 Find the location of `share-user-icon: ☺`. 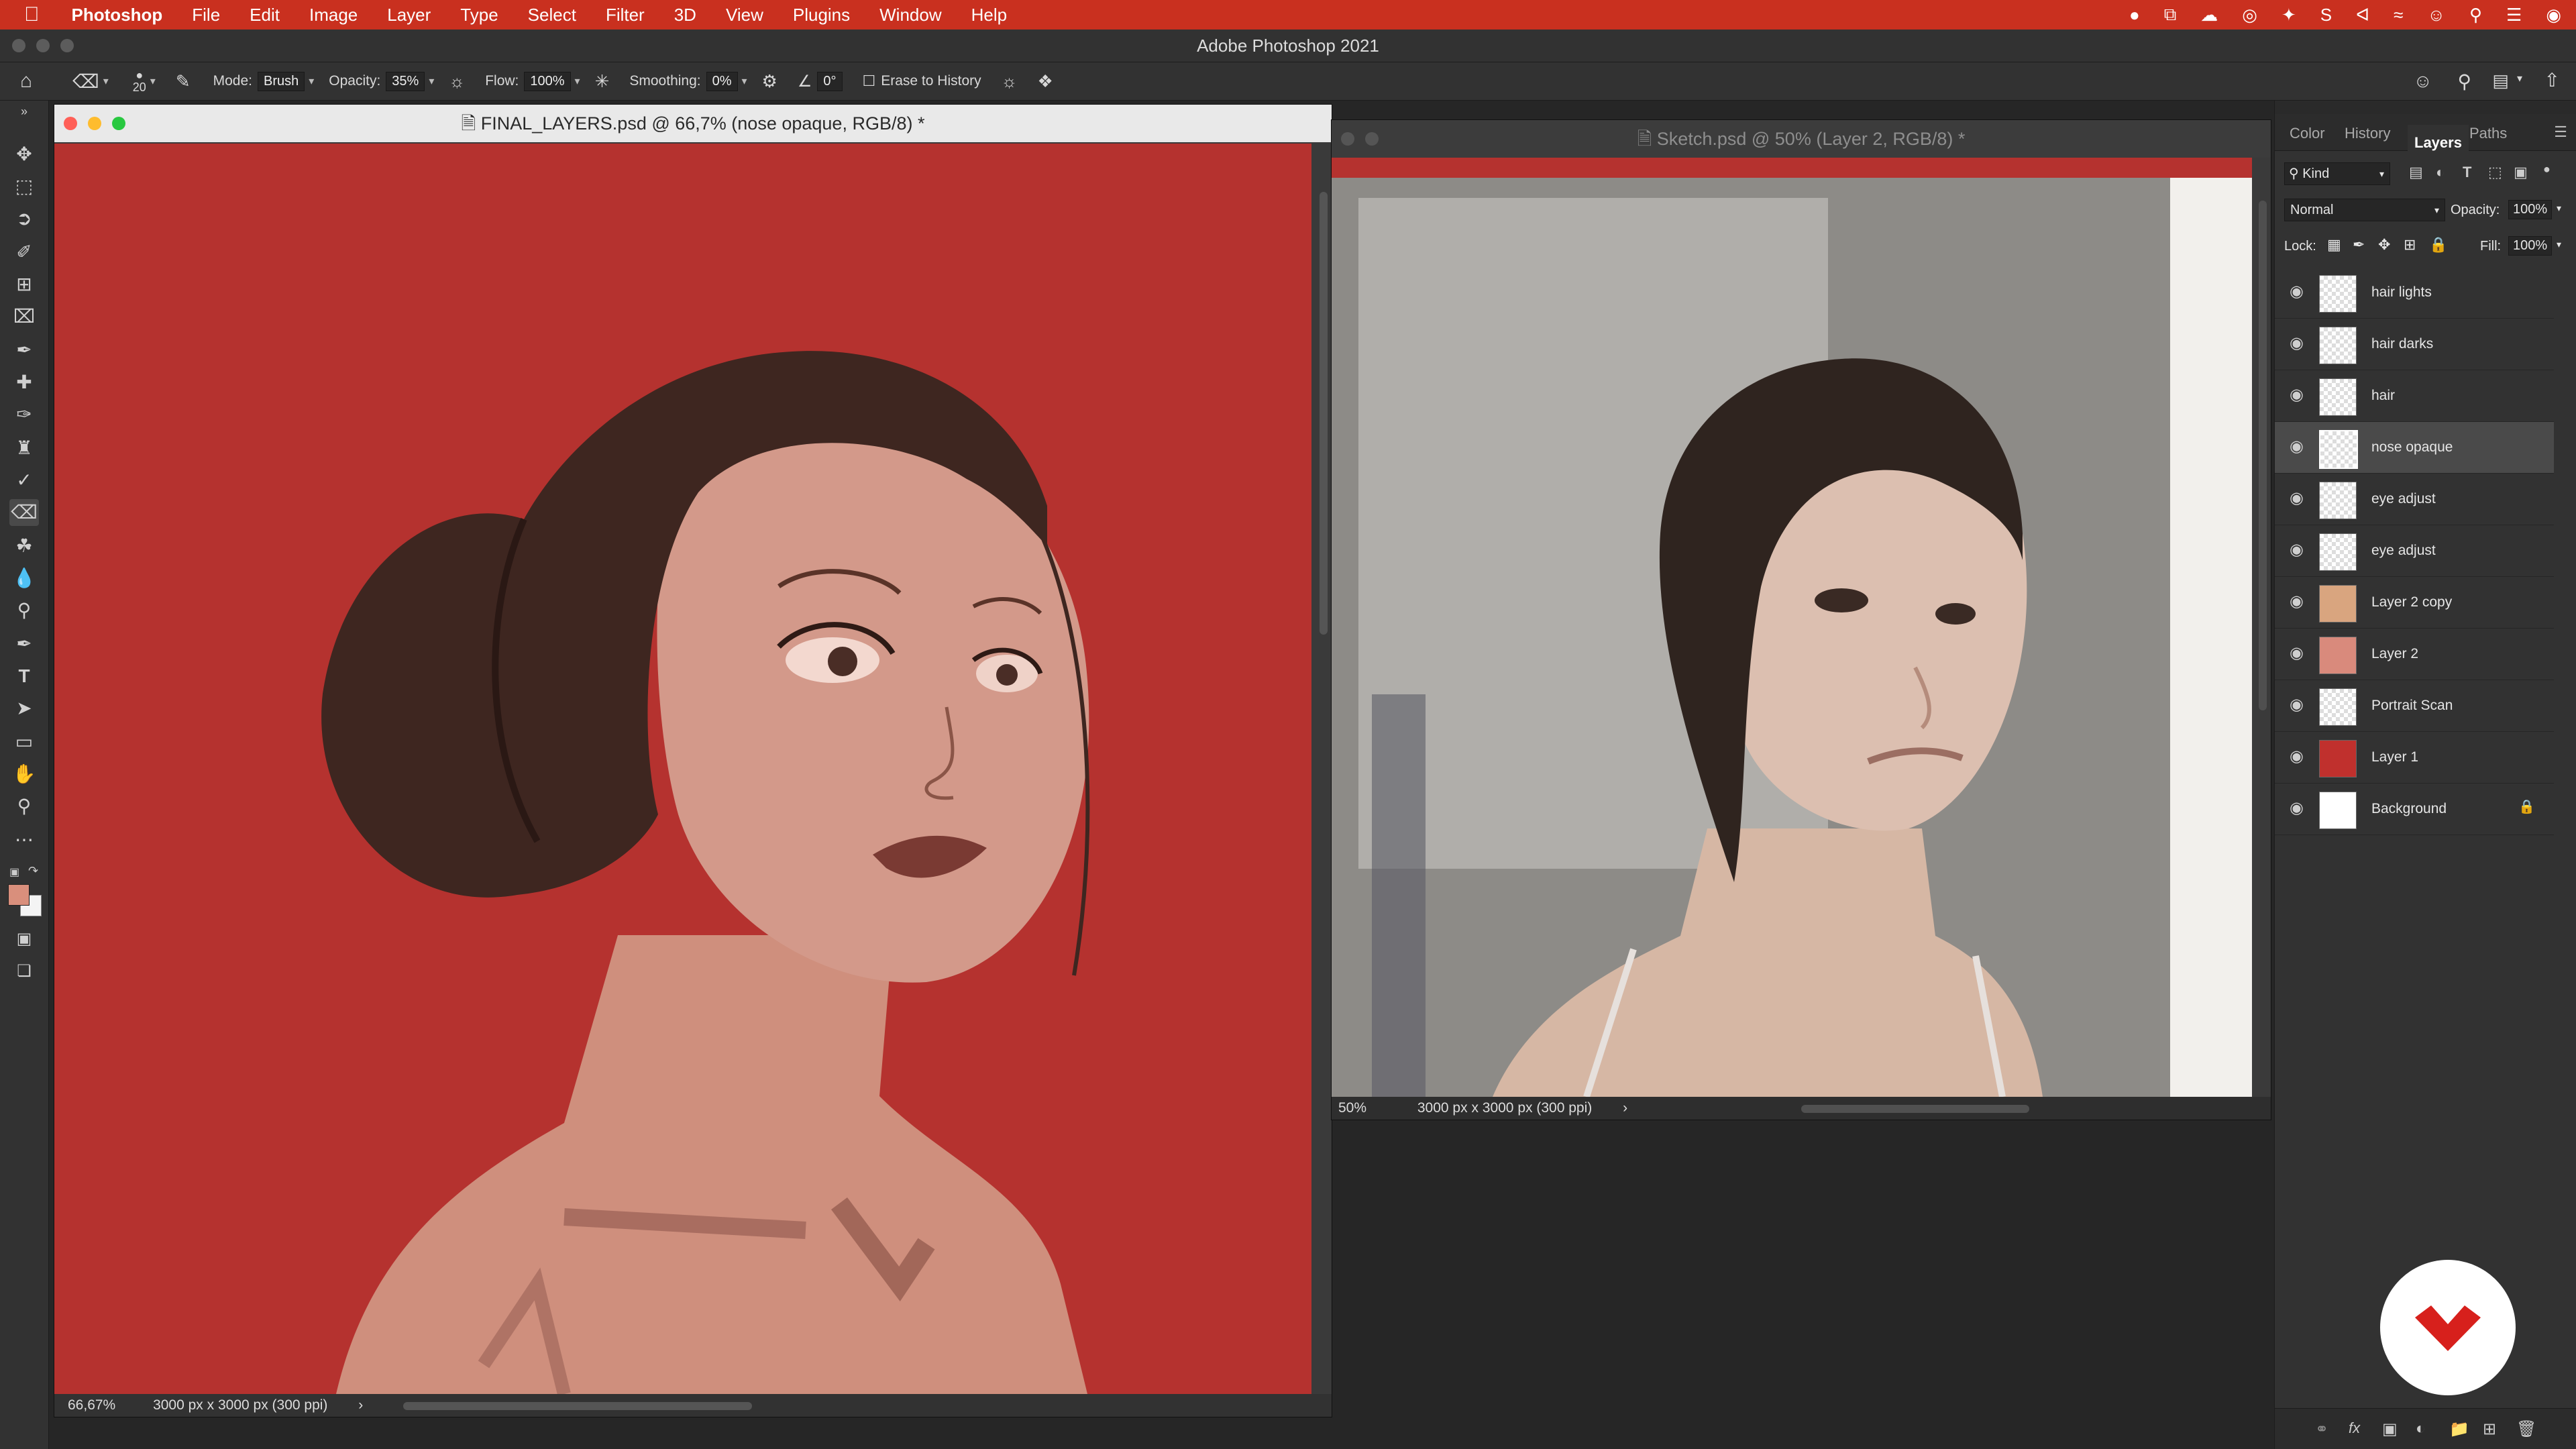

share-user-icon: ☺ is located at coordinates (2422, 81).